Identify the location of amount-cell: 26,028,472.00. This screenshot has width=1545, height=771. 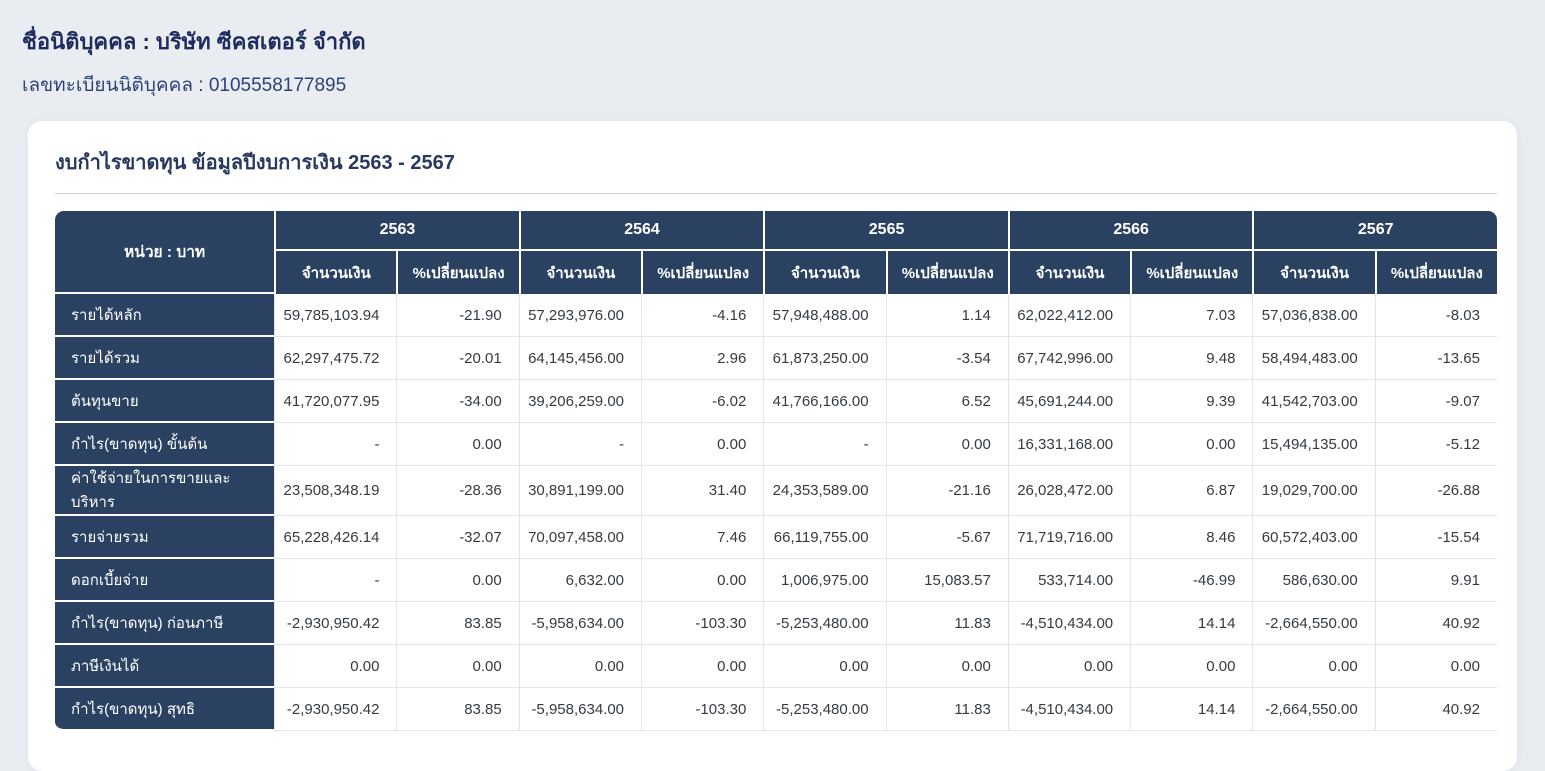
(1069, 491).